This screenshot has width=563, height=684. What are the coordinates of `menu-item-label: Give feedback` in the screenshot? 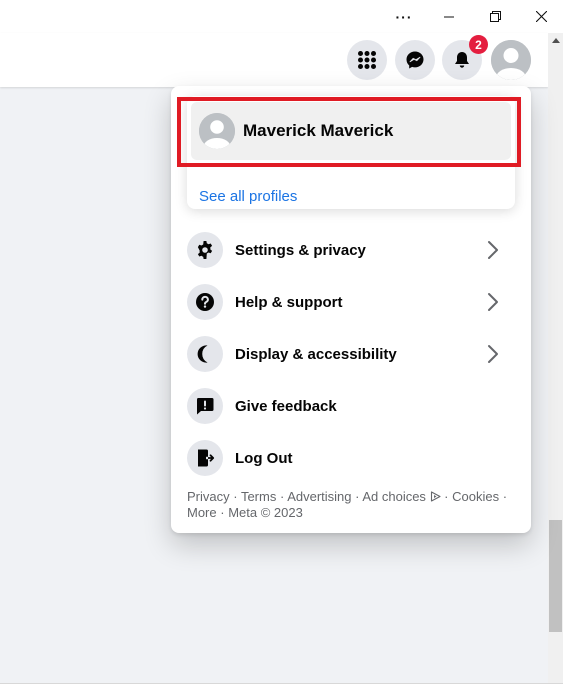 It's located at (286, 406).